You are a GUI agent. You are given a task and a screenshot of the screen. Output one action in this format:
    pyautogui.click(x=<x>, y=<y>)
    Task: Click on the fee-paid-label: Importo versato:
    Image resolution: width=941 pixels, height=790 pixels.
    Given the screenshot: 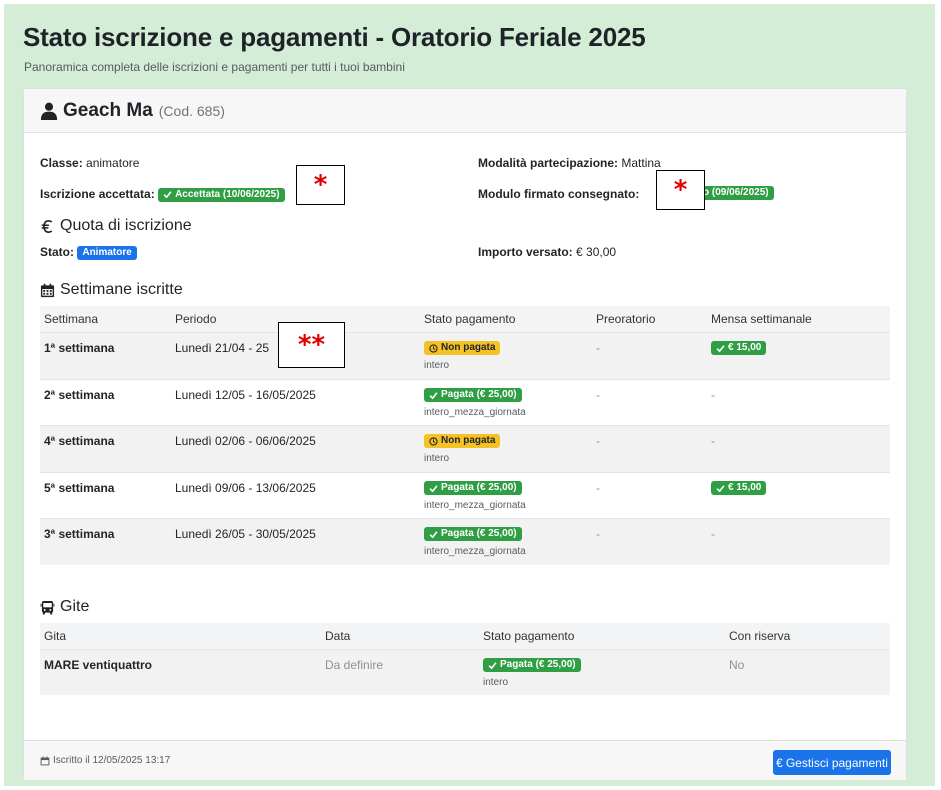 What is the action you would take?
    pyautogui.click(x=525, y=252)
    